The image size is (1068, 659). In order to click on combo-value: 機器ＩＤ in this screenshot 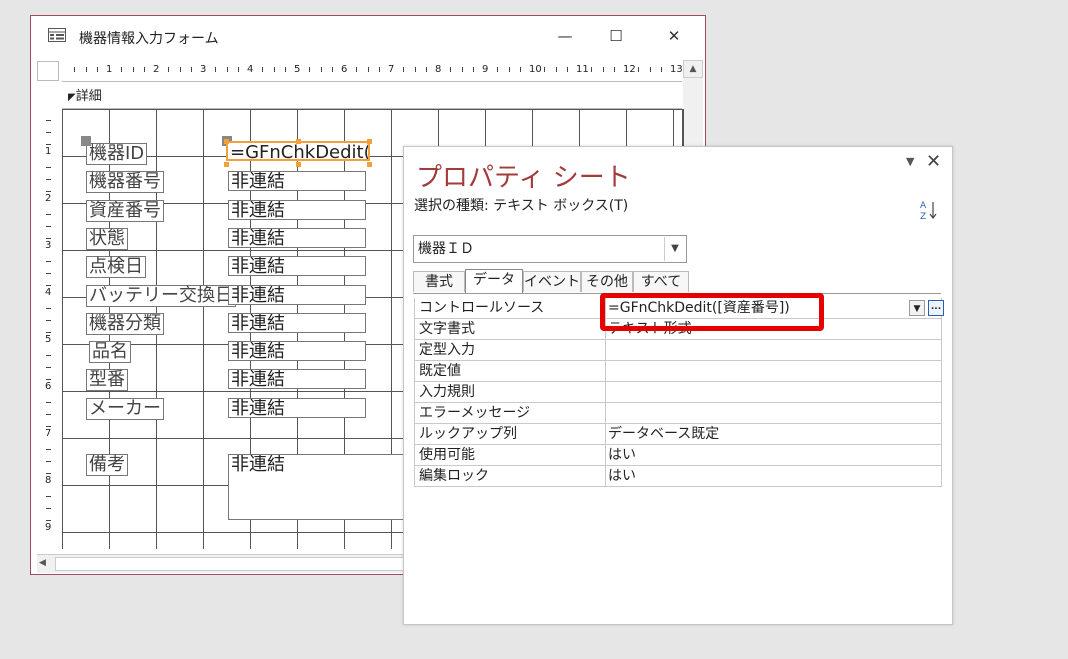, I will do `click(446, 249)`.